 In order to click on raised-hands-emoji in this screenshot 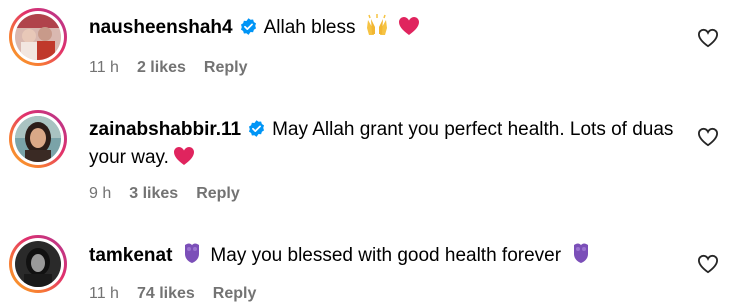, I will do `click(376, 24)`.